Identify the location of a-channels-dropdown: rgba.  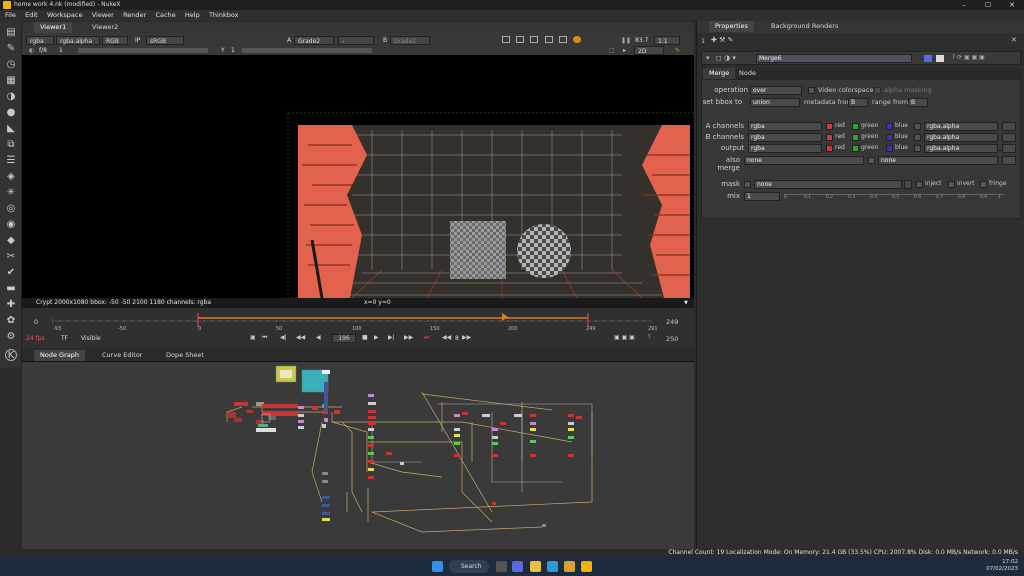
(785, 126).